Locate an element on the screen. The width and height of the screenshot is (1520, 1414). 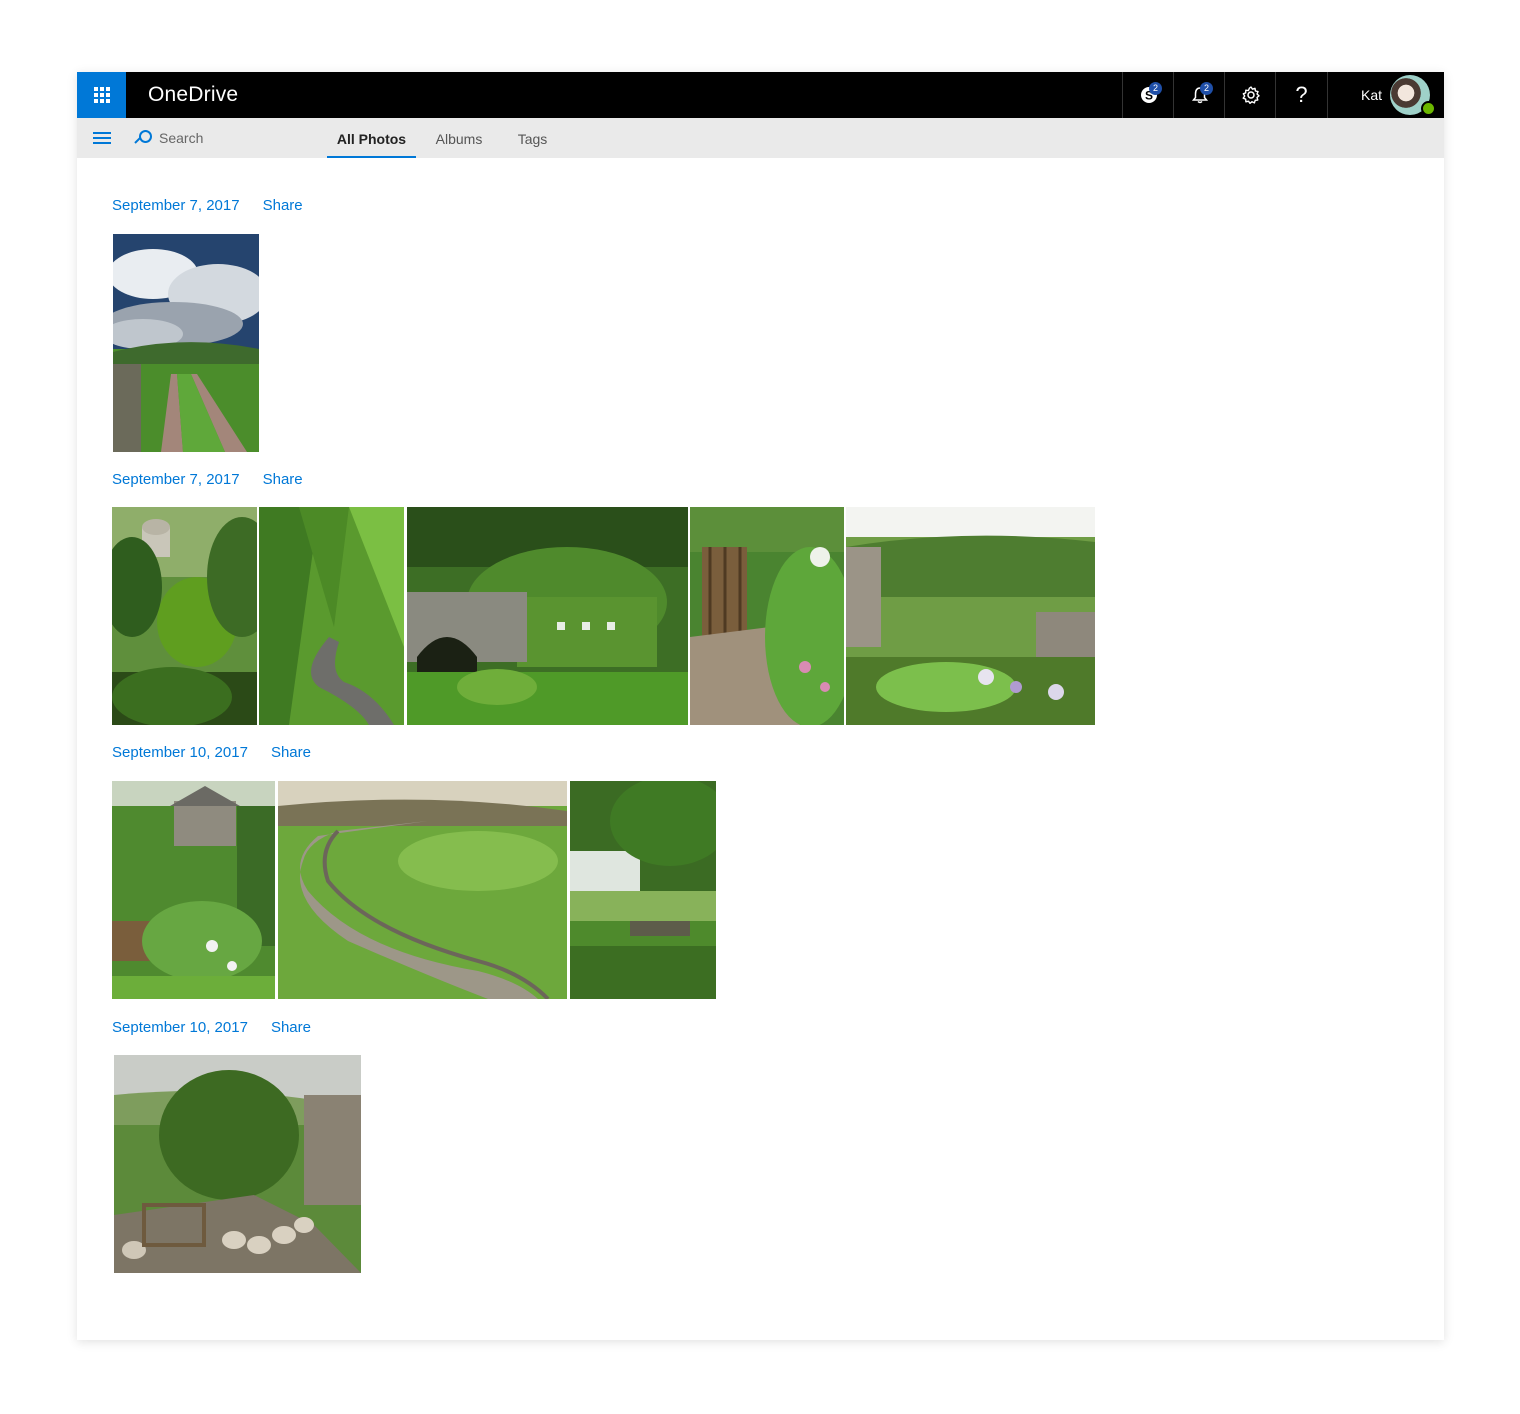
tab-all-photos: All Photos is located at coordinates (371, 138).